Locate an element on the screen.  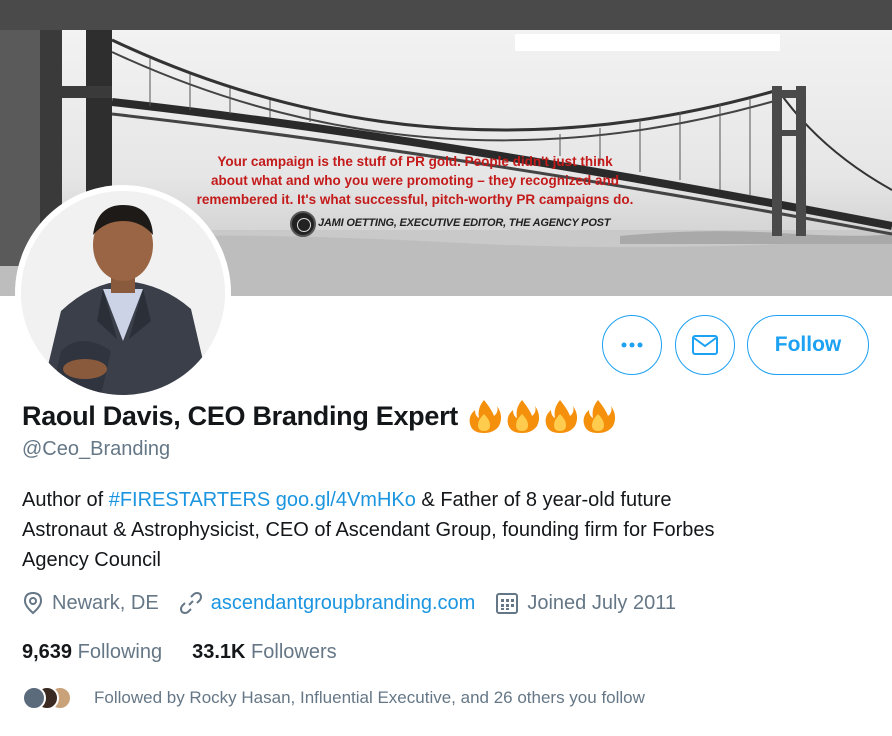
link-icon is located at coordinates (190, 603).